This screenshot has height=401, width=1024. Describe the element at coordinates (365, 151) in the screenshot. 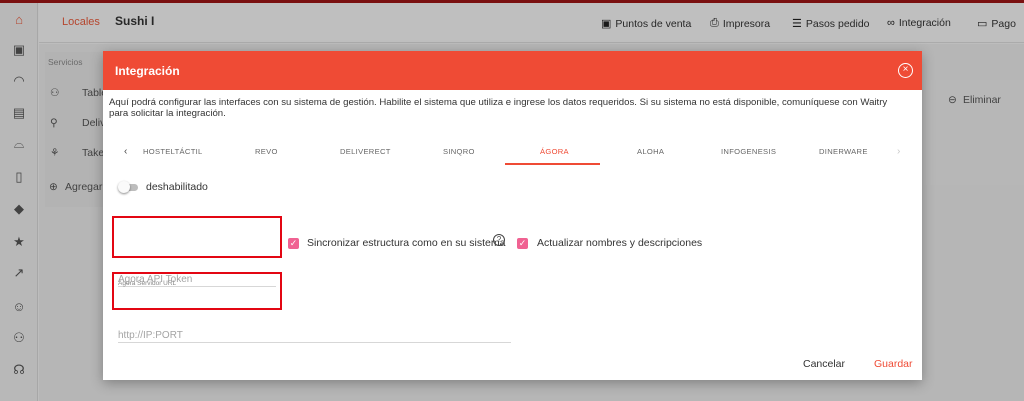

I see `tab-deliverect: DELIVERECT` at that location.